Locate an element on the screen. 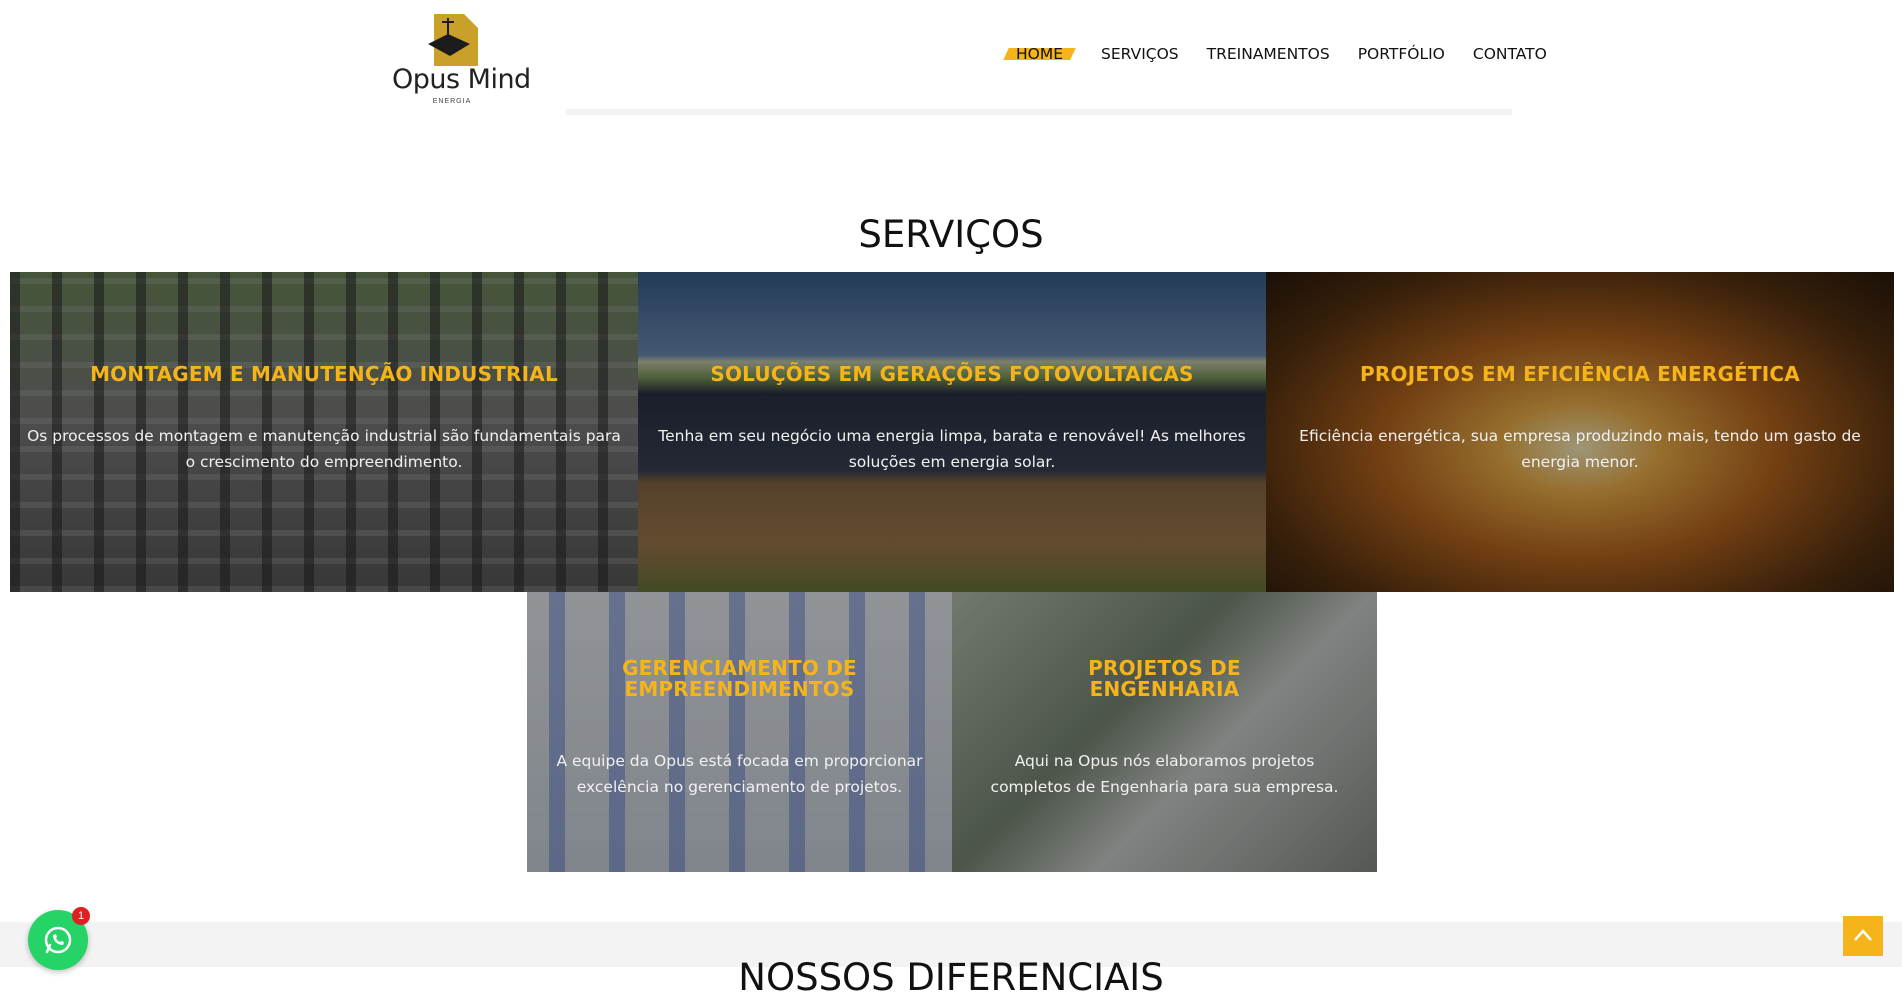 The height and width of the screenshot is (999, 1902). nav-item-treinamentos: TREINAMENTOS is located at coordinates (1268, 54).